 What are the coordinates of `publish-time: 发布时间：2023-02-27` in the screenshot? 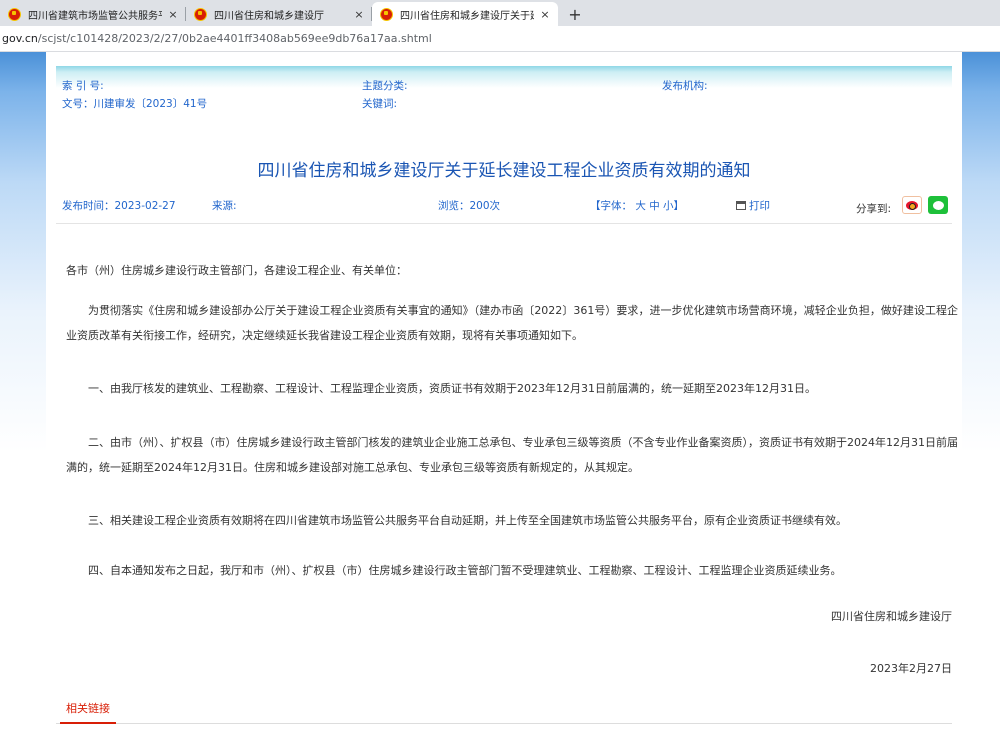 It's located at (119, 206).